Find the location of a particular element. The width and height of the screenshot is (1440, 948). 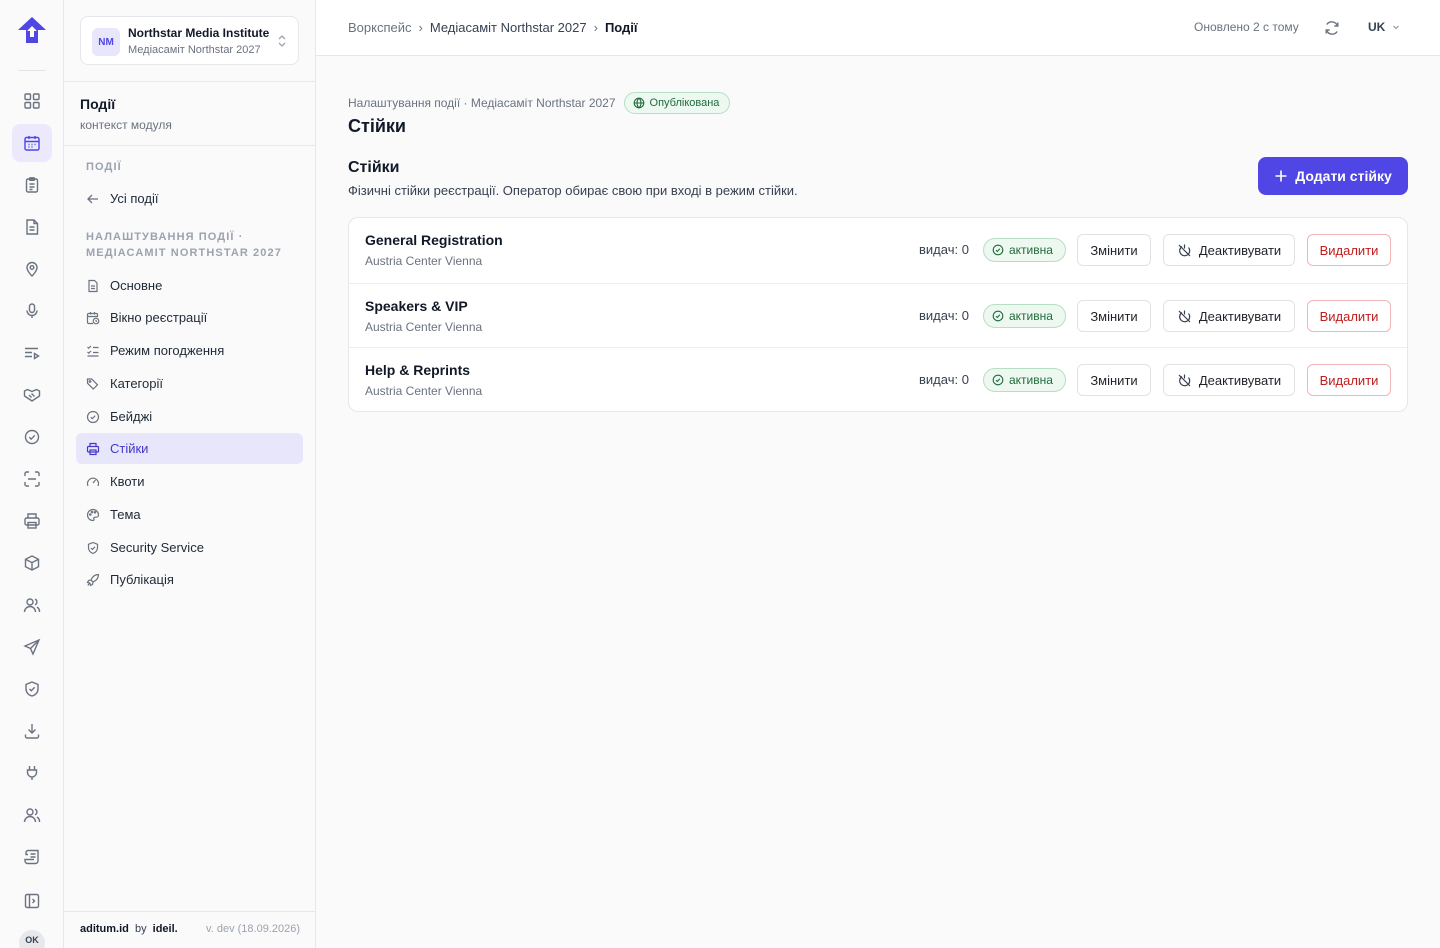

nav-quotas: Квоти is located at coordinates (189, 481).